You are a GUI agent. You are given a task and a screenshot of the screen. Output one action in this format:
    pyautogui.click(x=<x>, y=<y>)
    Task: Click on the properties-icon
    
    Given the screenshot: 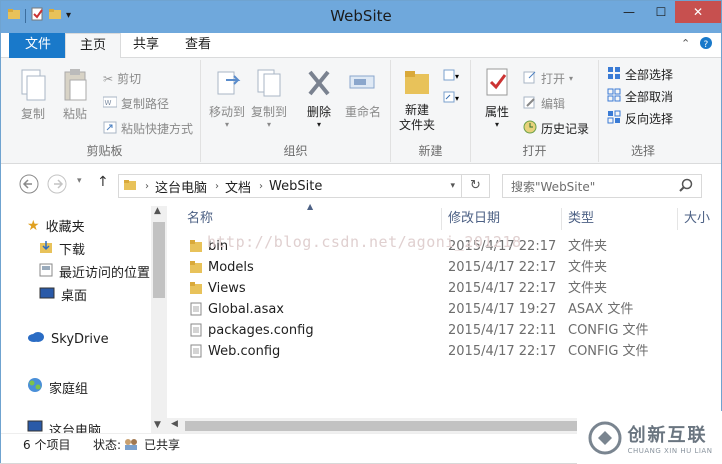 What is the action you would take?
    pyautogui.click(x=497, y=82)
    